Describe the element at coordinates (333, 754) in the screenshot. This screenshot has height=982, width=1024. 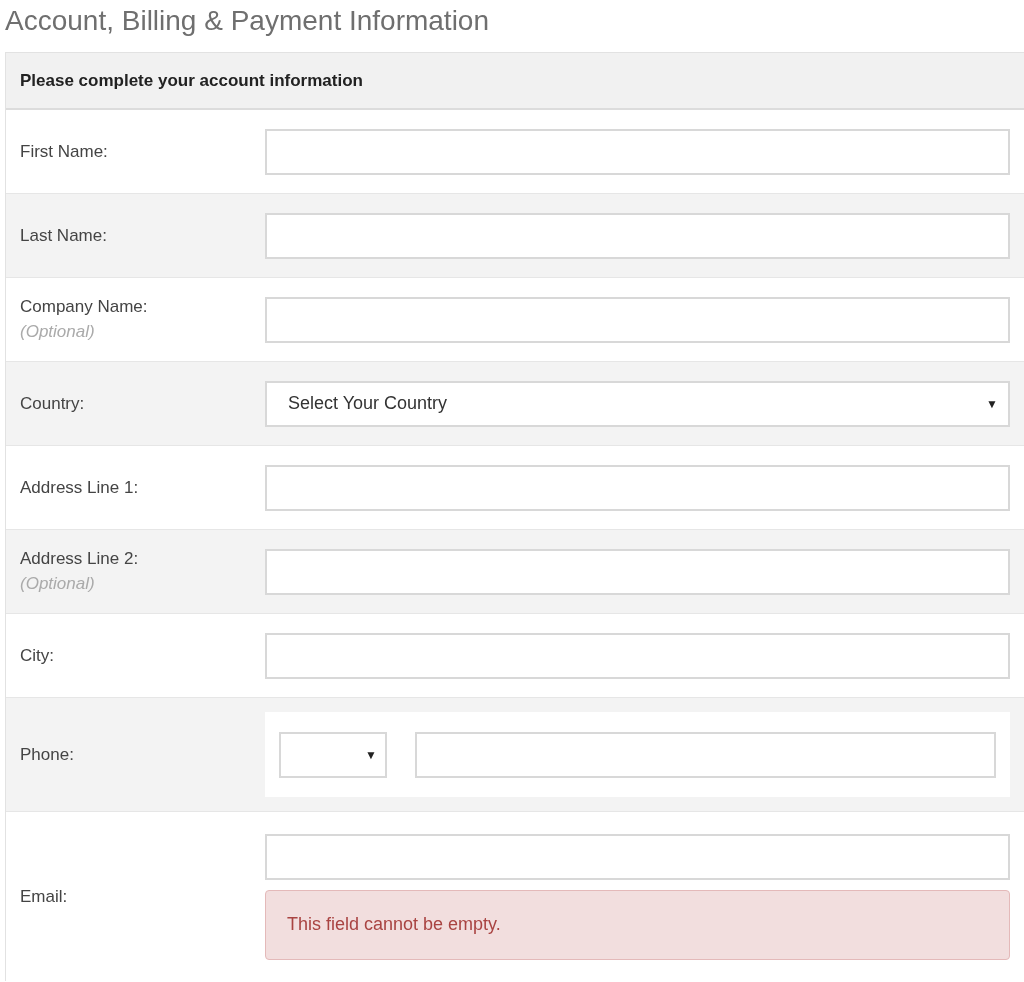
I see `country-code-dropdown: ▼` at that location.